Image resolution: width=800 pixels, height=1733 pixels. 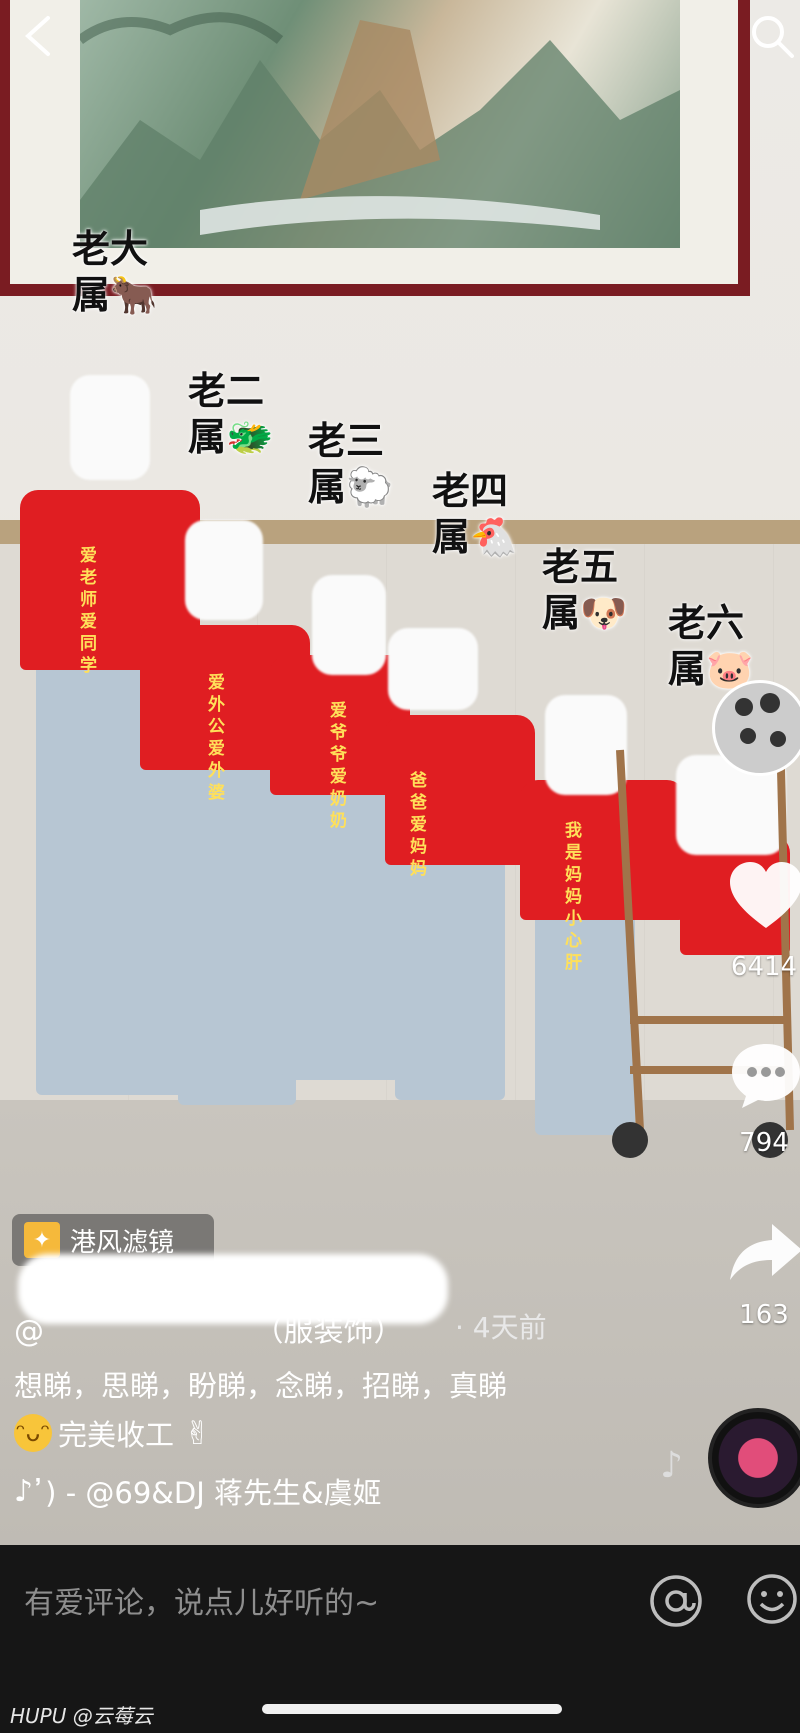 What do you see at coordinates (370, 487) in the screenshot?
I see `sheep-icon: 🐑` at bounding box center [370, 487].